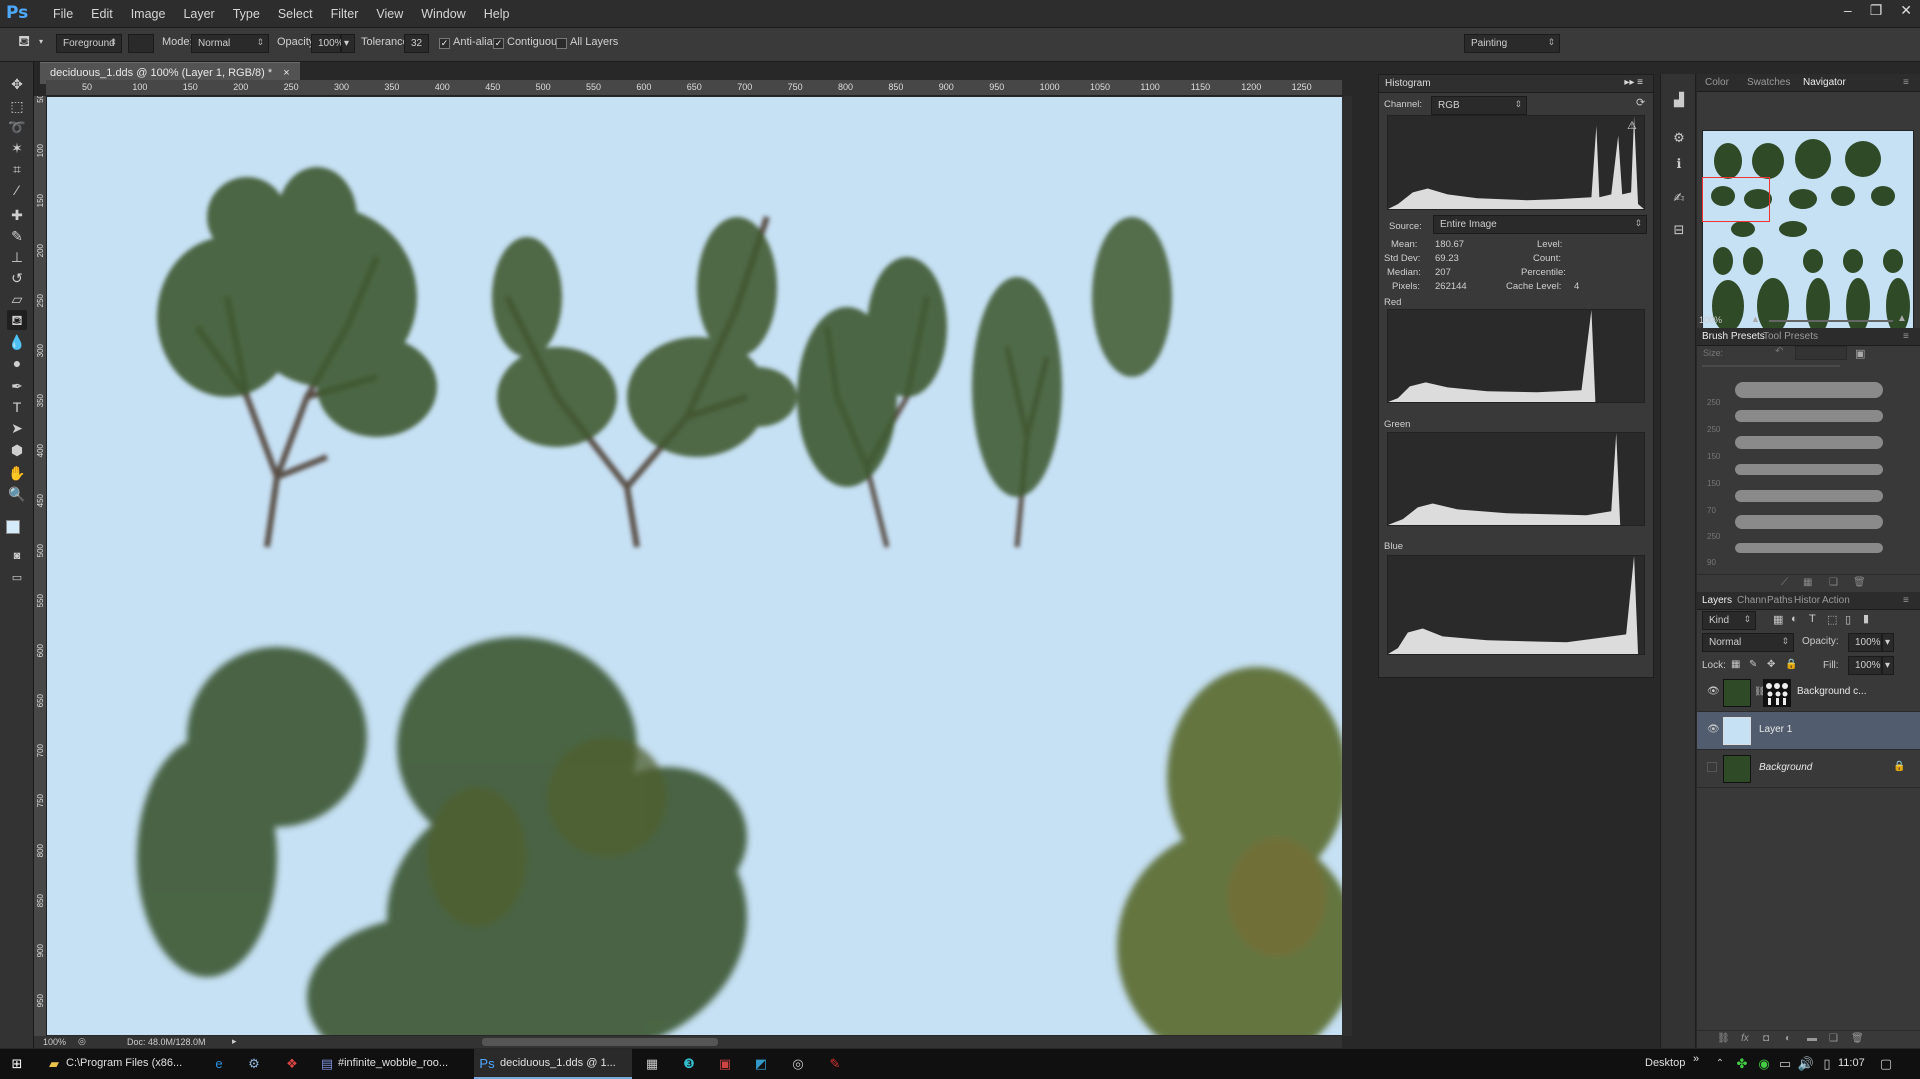 The width and height of the screenshot is (1920, 1079). What do you see at coordinates (17, 1064) in the screenshot?
I see `start-button-icon: ⊞` at bounding box center [17, 1064].